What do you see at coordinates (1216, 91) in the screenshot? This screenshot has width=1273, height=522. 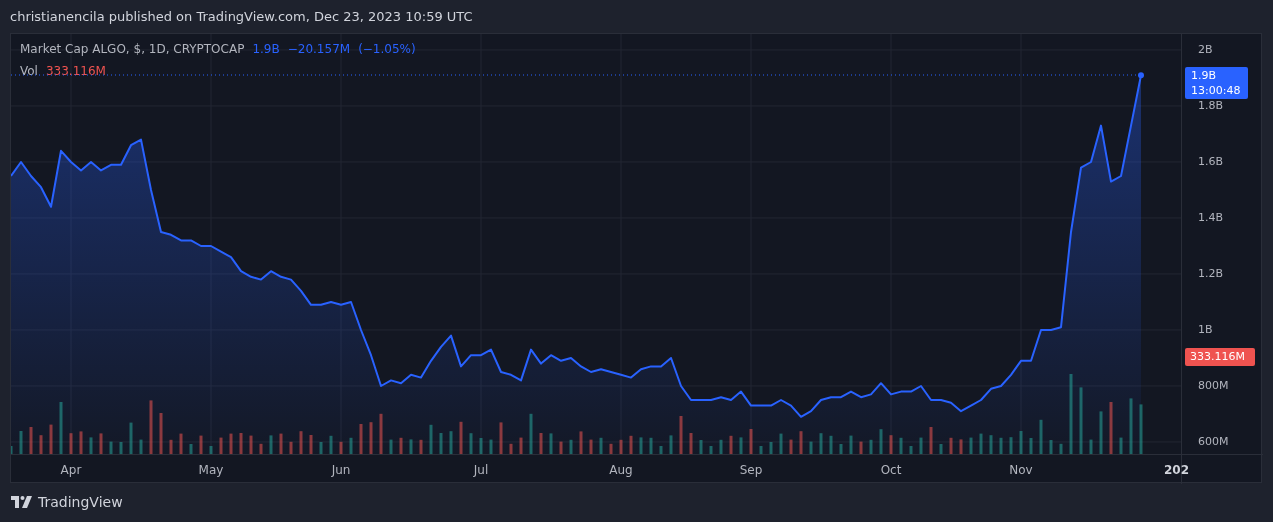 I see `countdown-timer: 13:00:48` at bounding box center [1216, 91].